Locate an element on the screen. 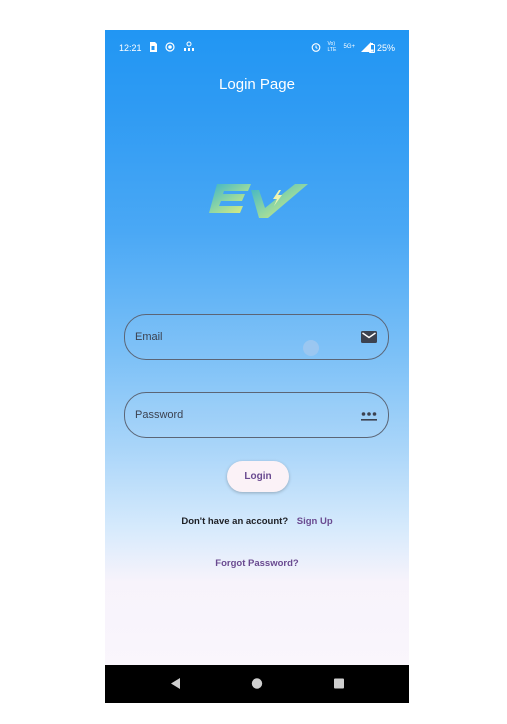 The image size is (507, 724). page-title: Login Page is located at coordinates (257, 84).